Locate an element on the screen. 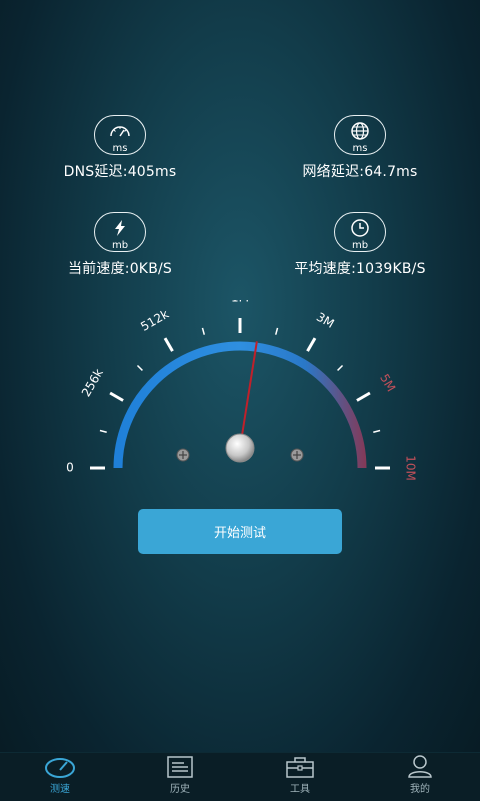 This screenshot has width=480, height=801. dns-latency-stat: ms DNS延迟:405ms is located at coordinates (120, 148).